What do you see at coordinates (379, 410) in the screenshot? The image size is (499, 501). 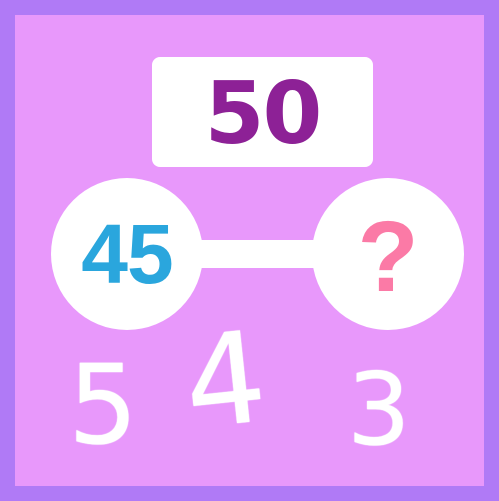 I see `answer-choice-3: 3` at bounding box center [379, 410].